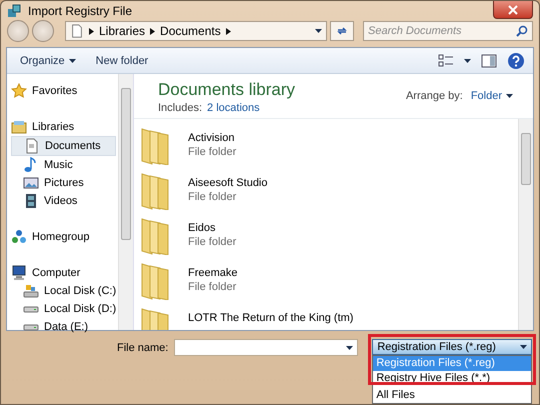 The image size is (540, 405). Describe the element at coordinates (226, 90) in the screenshot. I see `library-title: Documents library` at that location.